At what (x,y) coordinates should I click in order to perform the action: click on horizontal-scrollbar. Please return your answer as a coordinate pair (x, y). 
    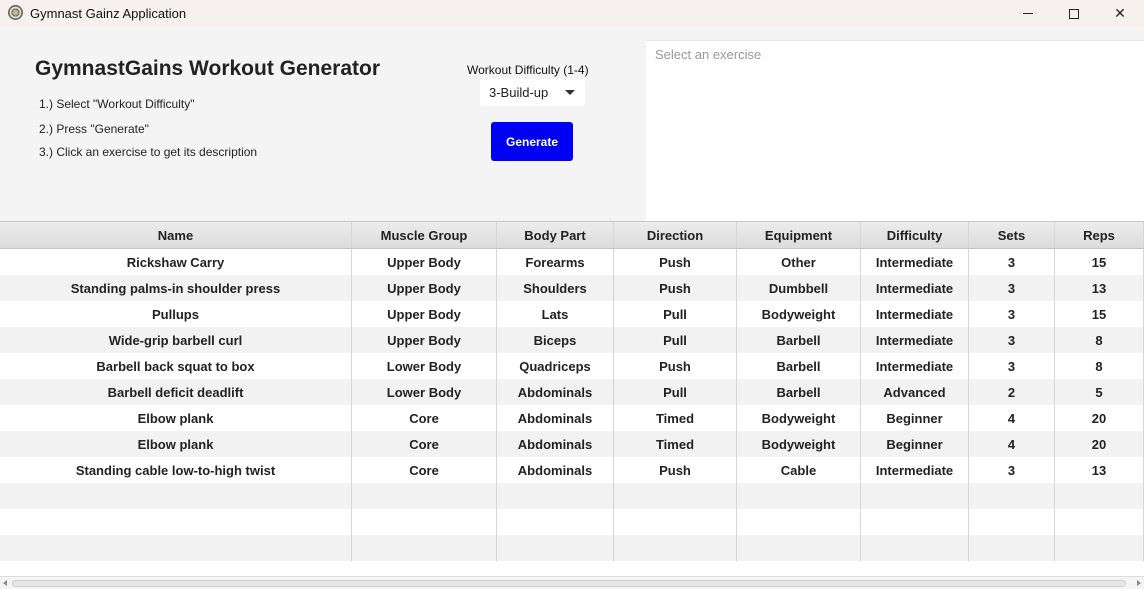
    Looking at the image, I should click on (572, 582).